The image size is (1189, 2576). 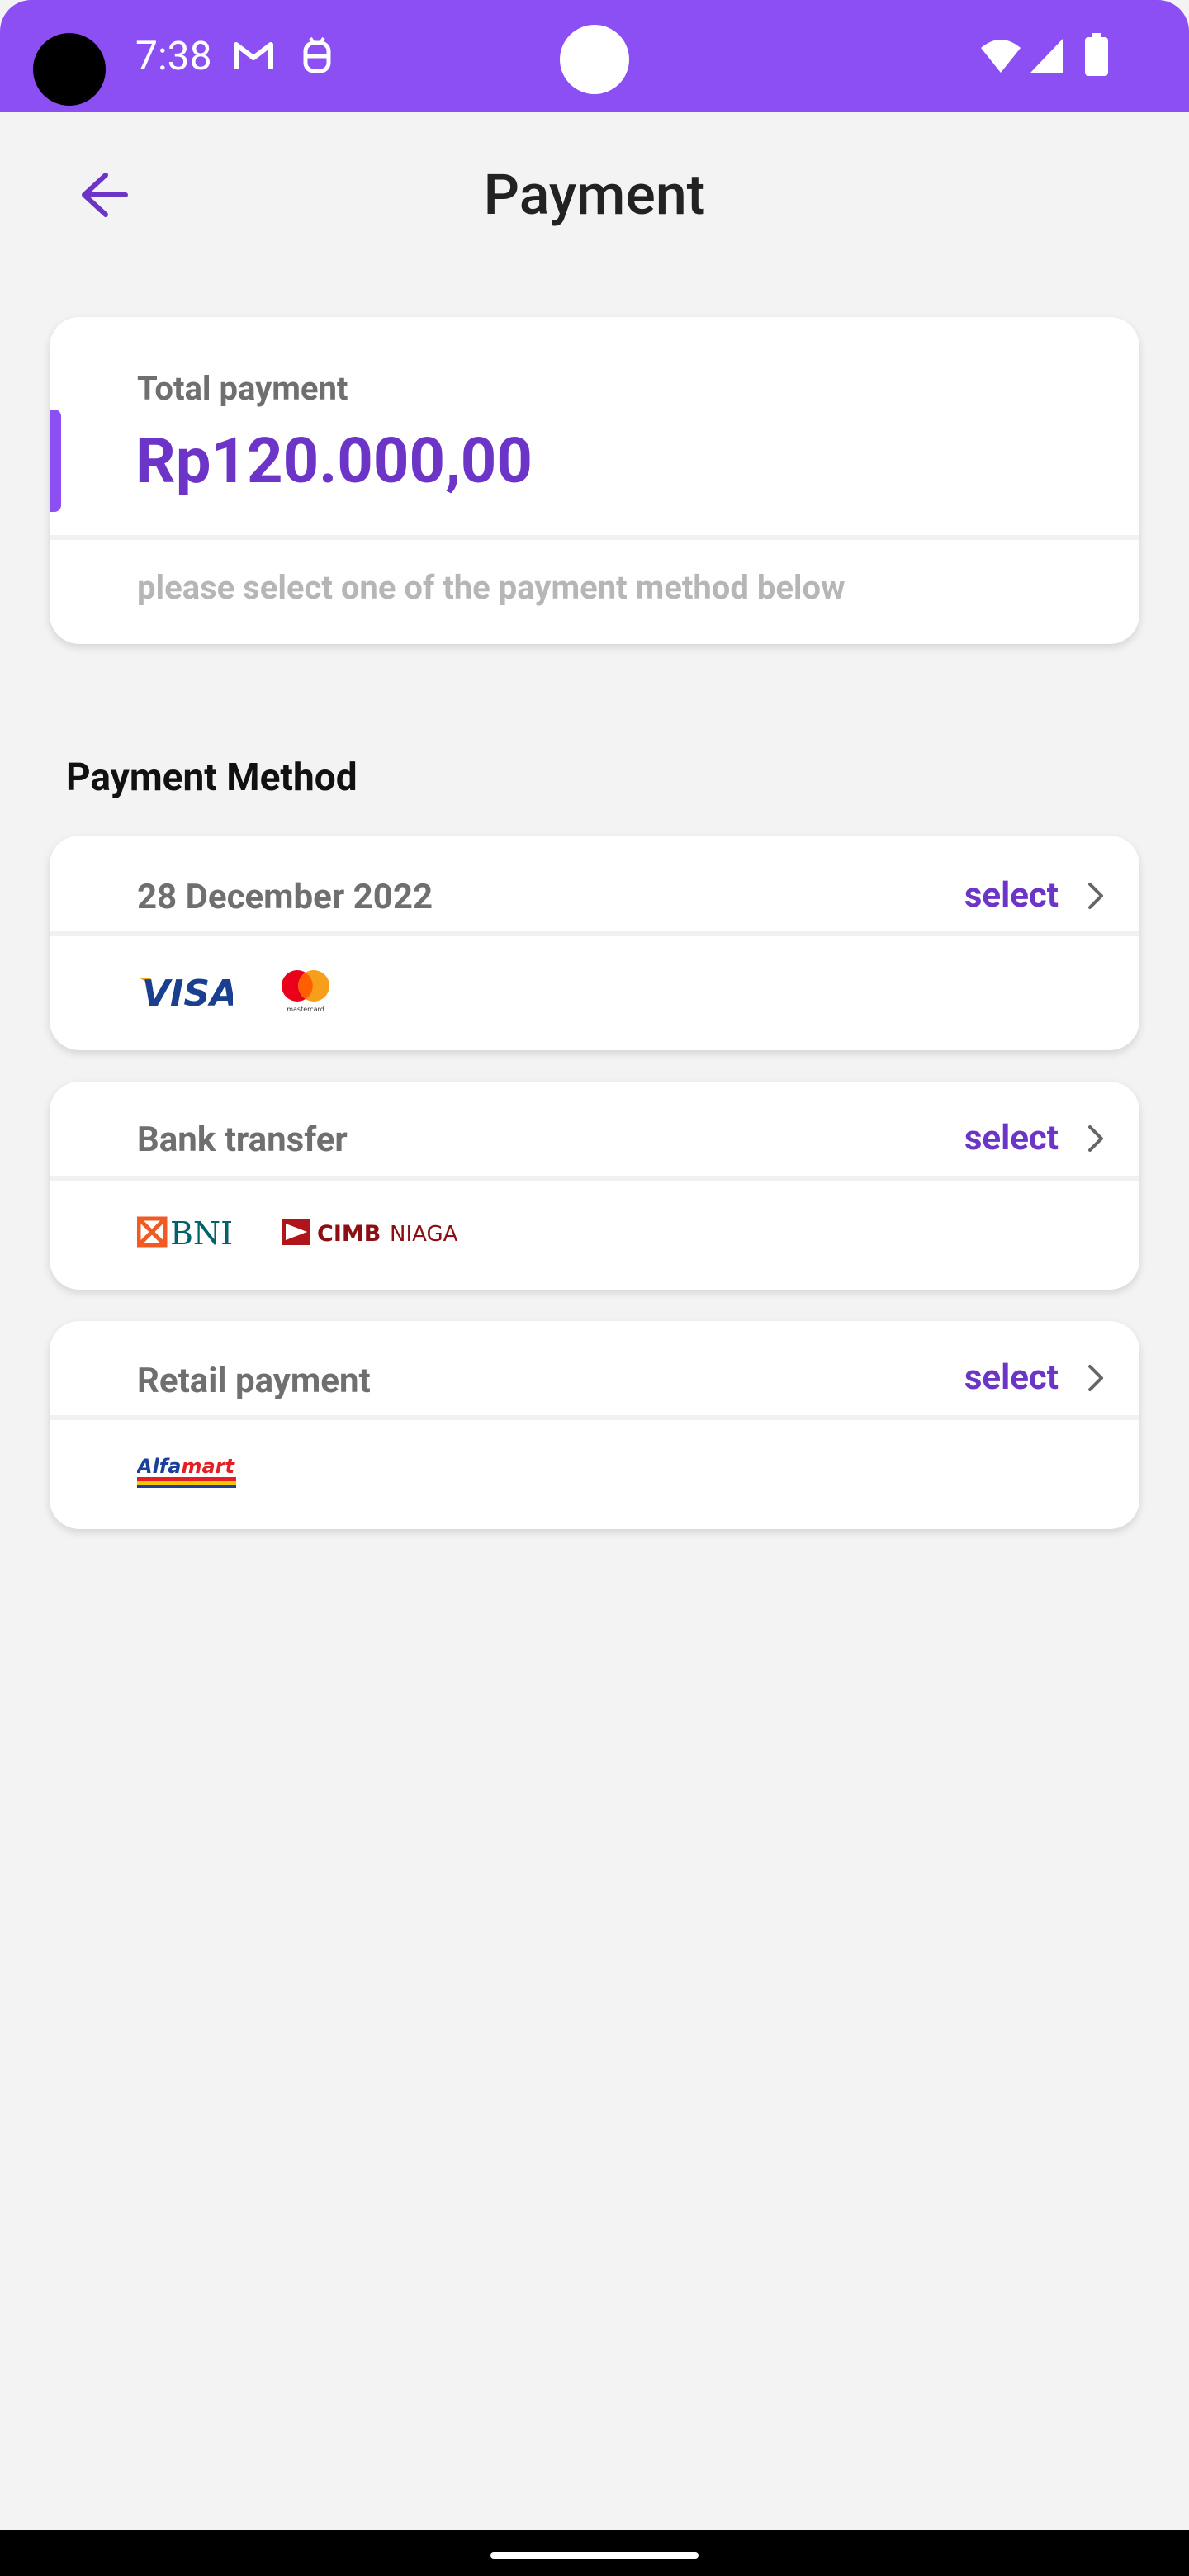 What do you see at coordinates (55, 461) in the screenshot?
I see `accent-bar` at bounding box center [55, 461].